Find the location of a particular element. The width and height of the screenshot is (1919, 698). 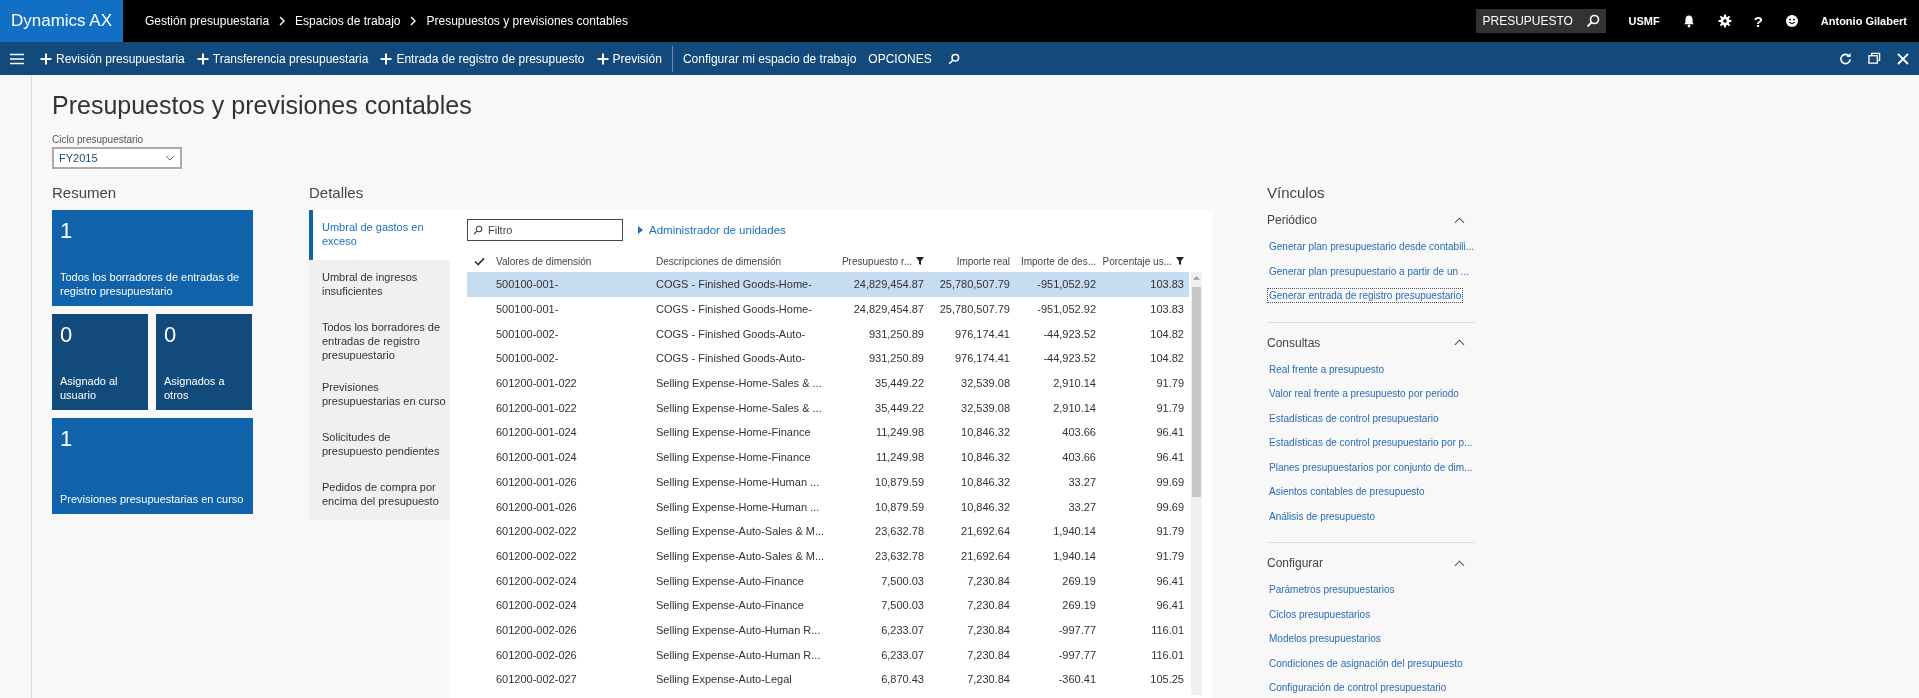

summary-tile: 0 Asignados a otros is located at coordinates (204, 362).